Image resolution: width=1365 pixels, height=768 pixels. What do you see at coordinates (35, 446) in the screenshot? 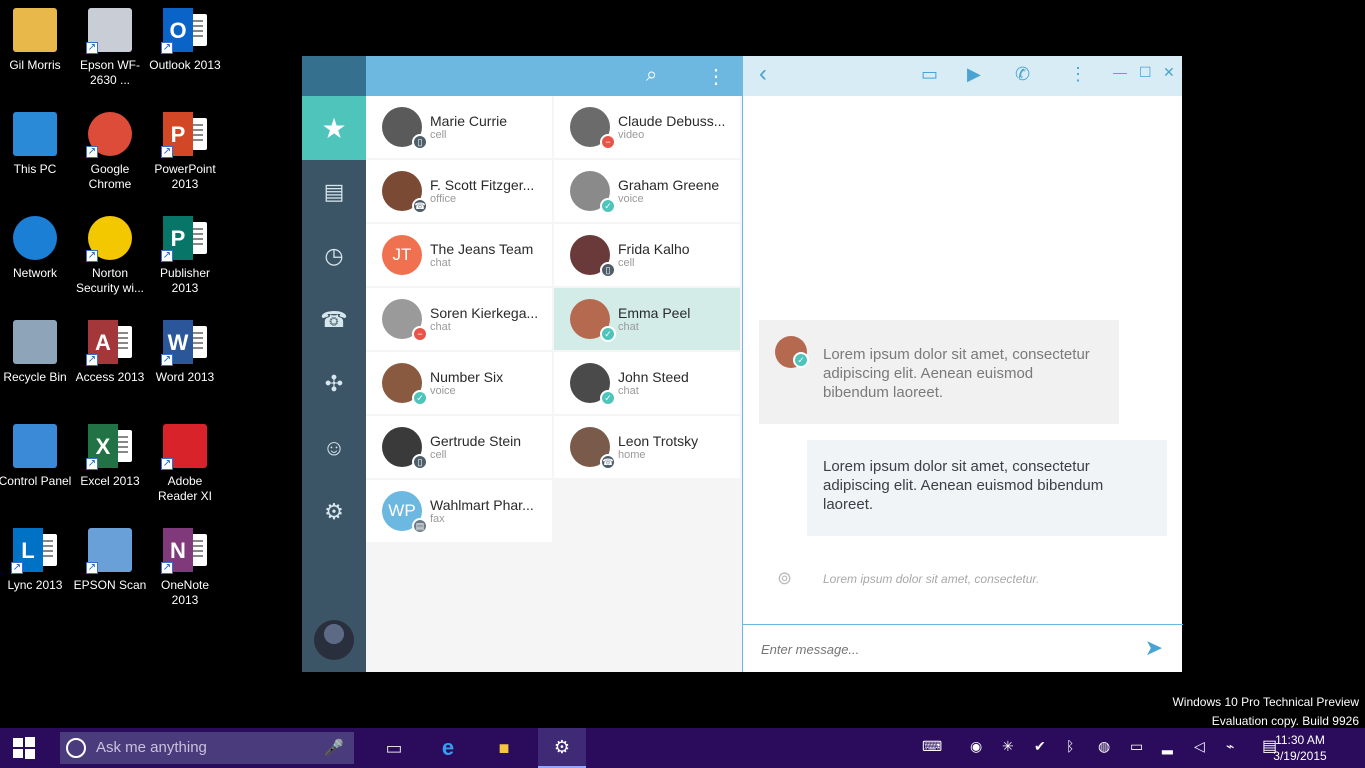
I see `control-panel-icon` at bounding box center [35, 446].